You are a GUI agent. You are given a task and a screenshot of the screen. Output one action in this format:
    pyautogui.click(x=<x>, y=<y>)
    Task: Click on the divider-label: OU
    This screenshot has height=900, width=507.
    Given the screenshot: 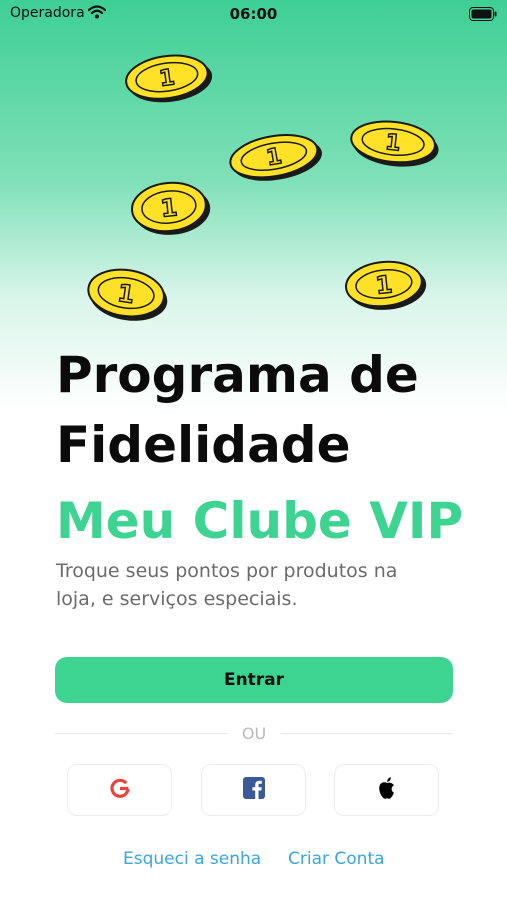 What is the action you would take?
    pyautogui.click(x=254, y=733)
    